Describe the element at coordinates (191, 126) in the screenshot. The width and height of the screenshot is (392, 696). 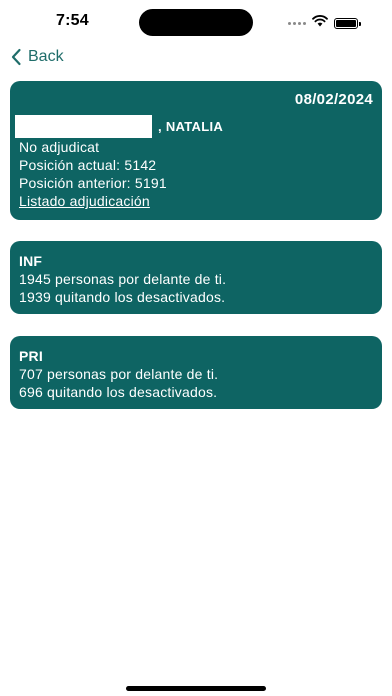
I see `applicant-name: , NATALIA` at that location.